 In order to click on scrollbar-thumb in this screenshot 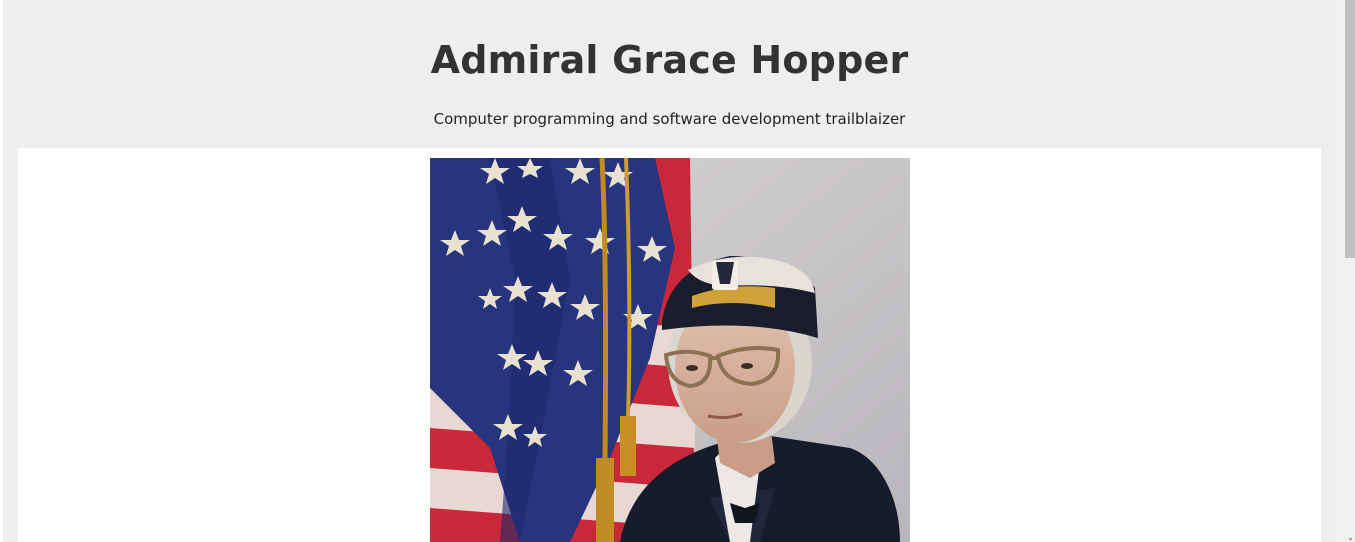, I will do `click(1350, 129)`.